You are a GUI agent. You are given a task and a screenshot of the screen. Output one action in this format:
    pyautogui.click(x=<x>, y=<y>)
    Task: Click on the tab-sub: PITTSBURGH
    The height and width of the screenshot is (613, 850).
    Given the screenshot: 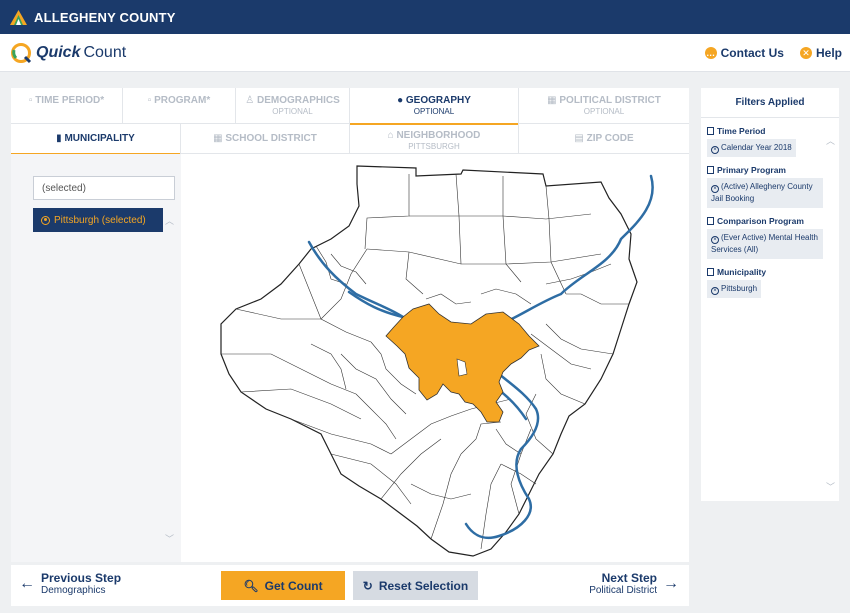 What is the action you would take?
    pyautogui.click(x=434, y=146)
    